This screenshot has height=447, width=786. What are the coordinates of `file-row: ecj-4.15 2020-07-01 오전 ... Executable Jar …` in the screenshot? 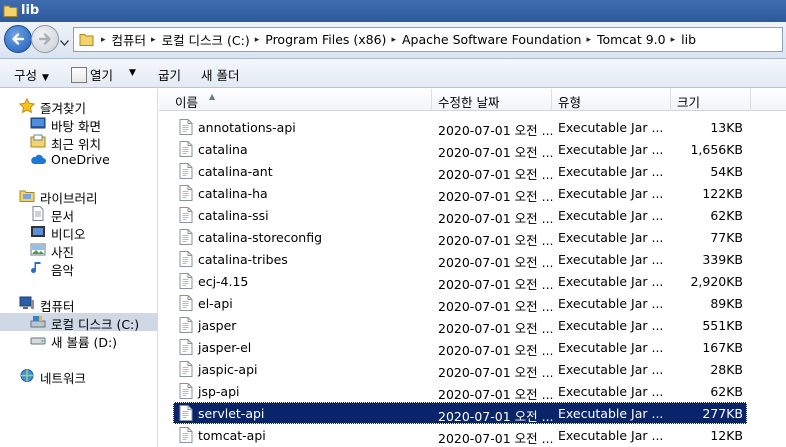 It's located at (460, 281).